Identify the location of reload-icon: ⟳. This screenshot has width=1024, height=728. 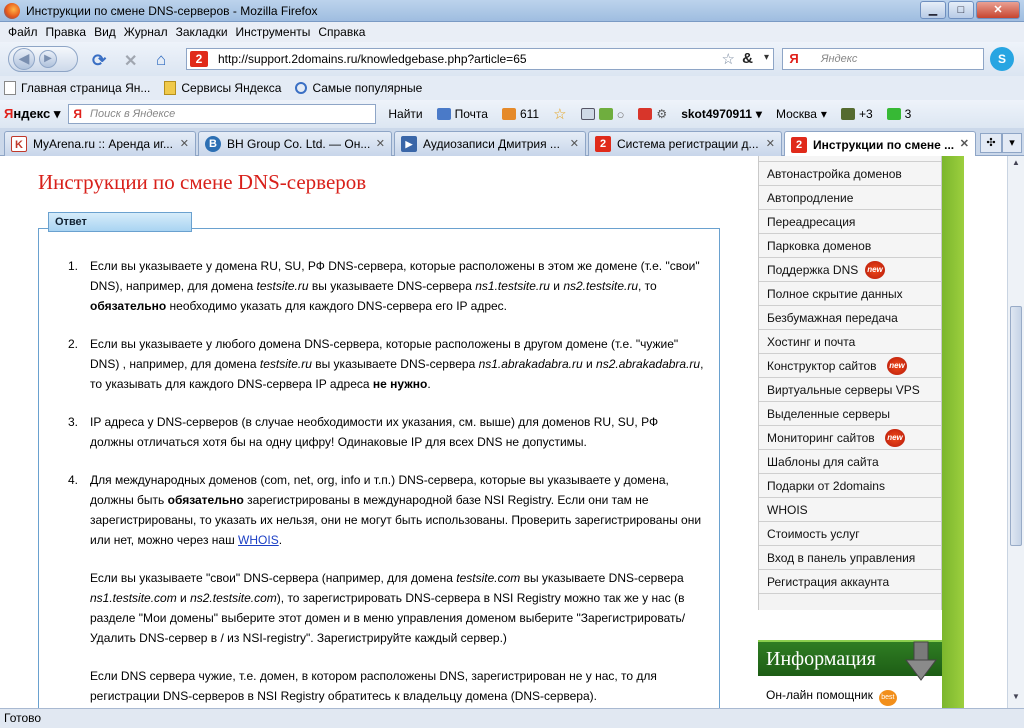
(99, 61).